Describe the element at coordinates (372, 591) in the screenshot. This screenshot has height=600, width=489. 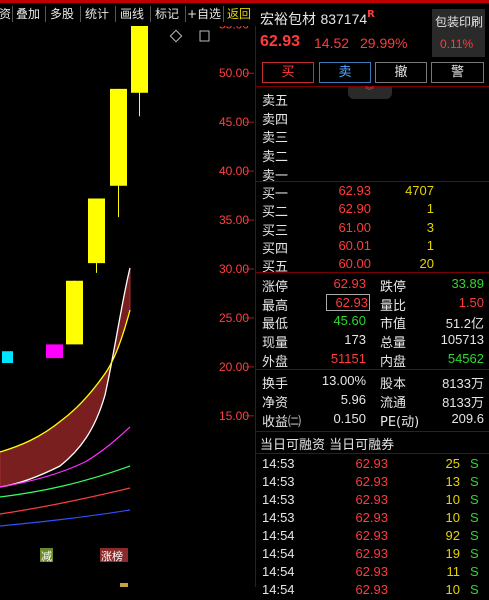
I see `tick-row: 14:54 62.93 10 S` at that location.